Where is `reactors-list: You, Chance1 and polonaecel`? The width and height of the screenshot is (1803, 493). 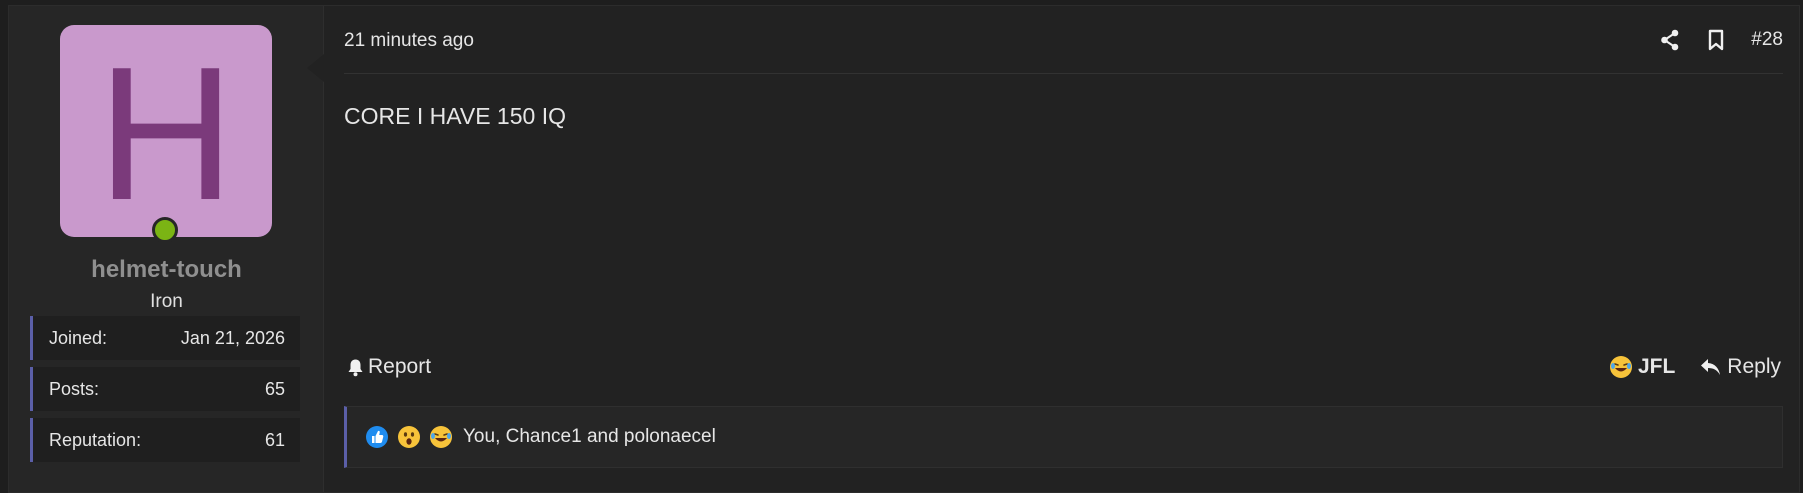 reactors-list: You, Chance1 and polonaecel is located at coordinates (589, 437).